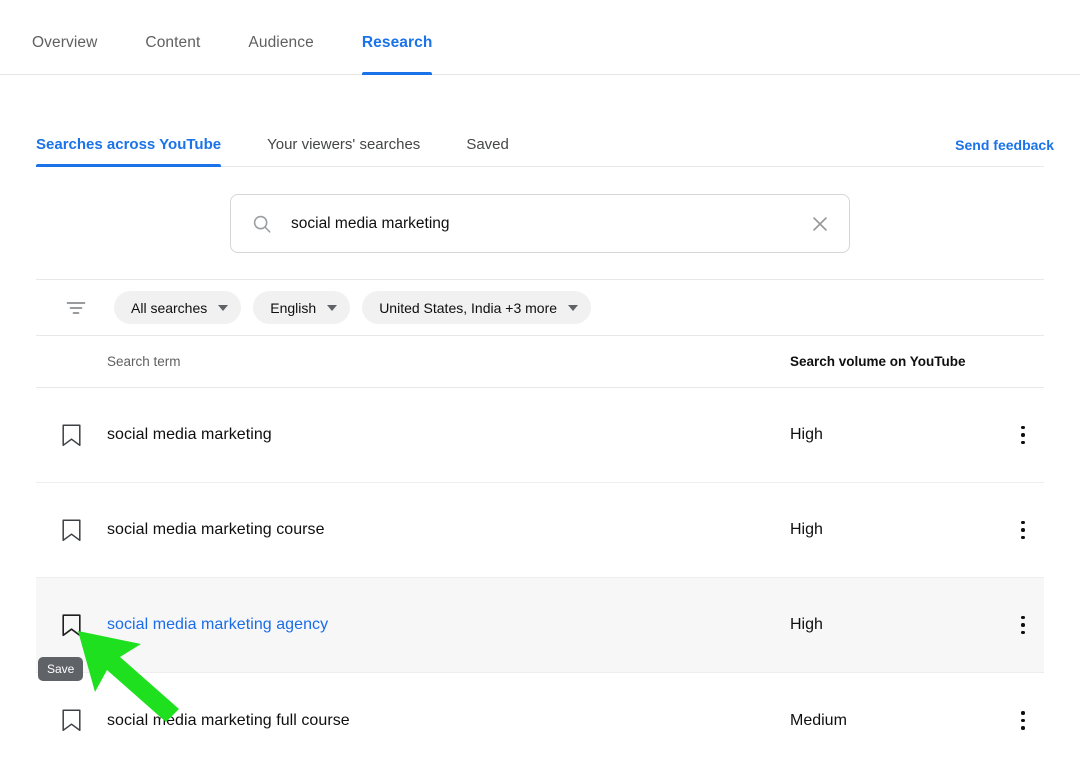 This screenshot has width=1080, height=763. I want to click on search-term-text: social media marketing course, so click(448, 530).